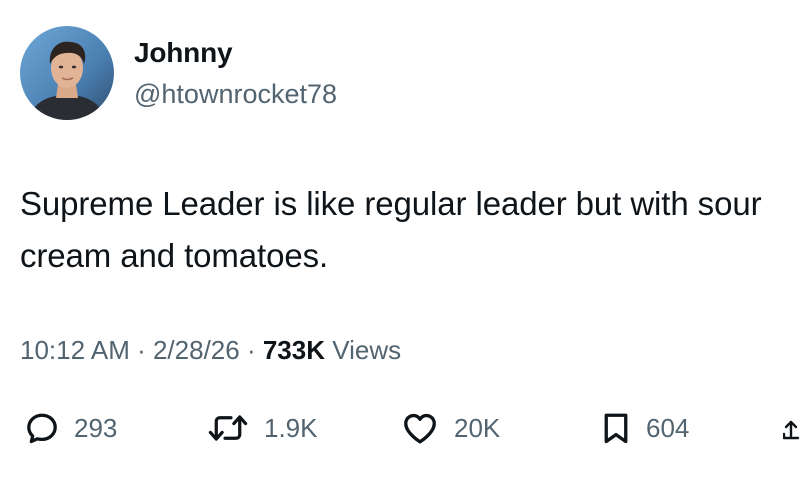 This screenshot has width=800, height=477. I want to click on repost-button: 1.9K, so click(262, 428).